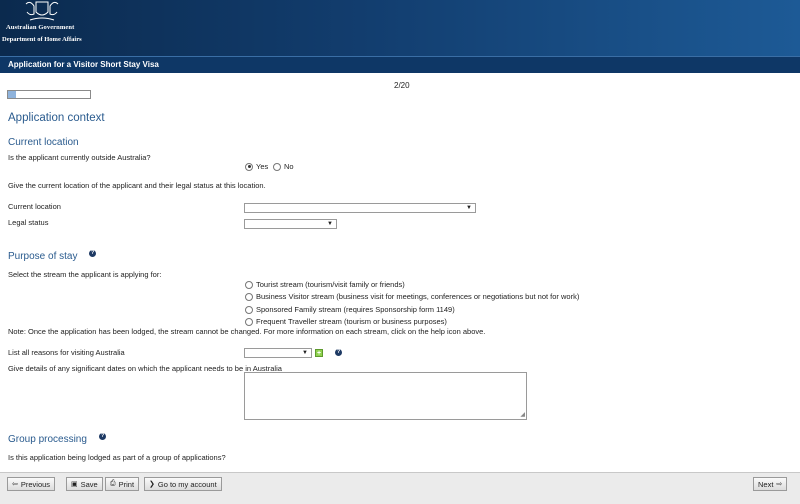 Image resolution: width=800 pixels, height=504 pixels. I want to click on government-name: Australian Government, so click(40, 27).